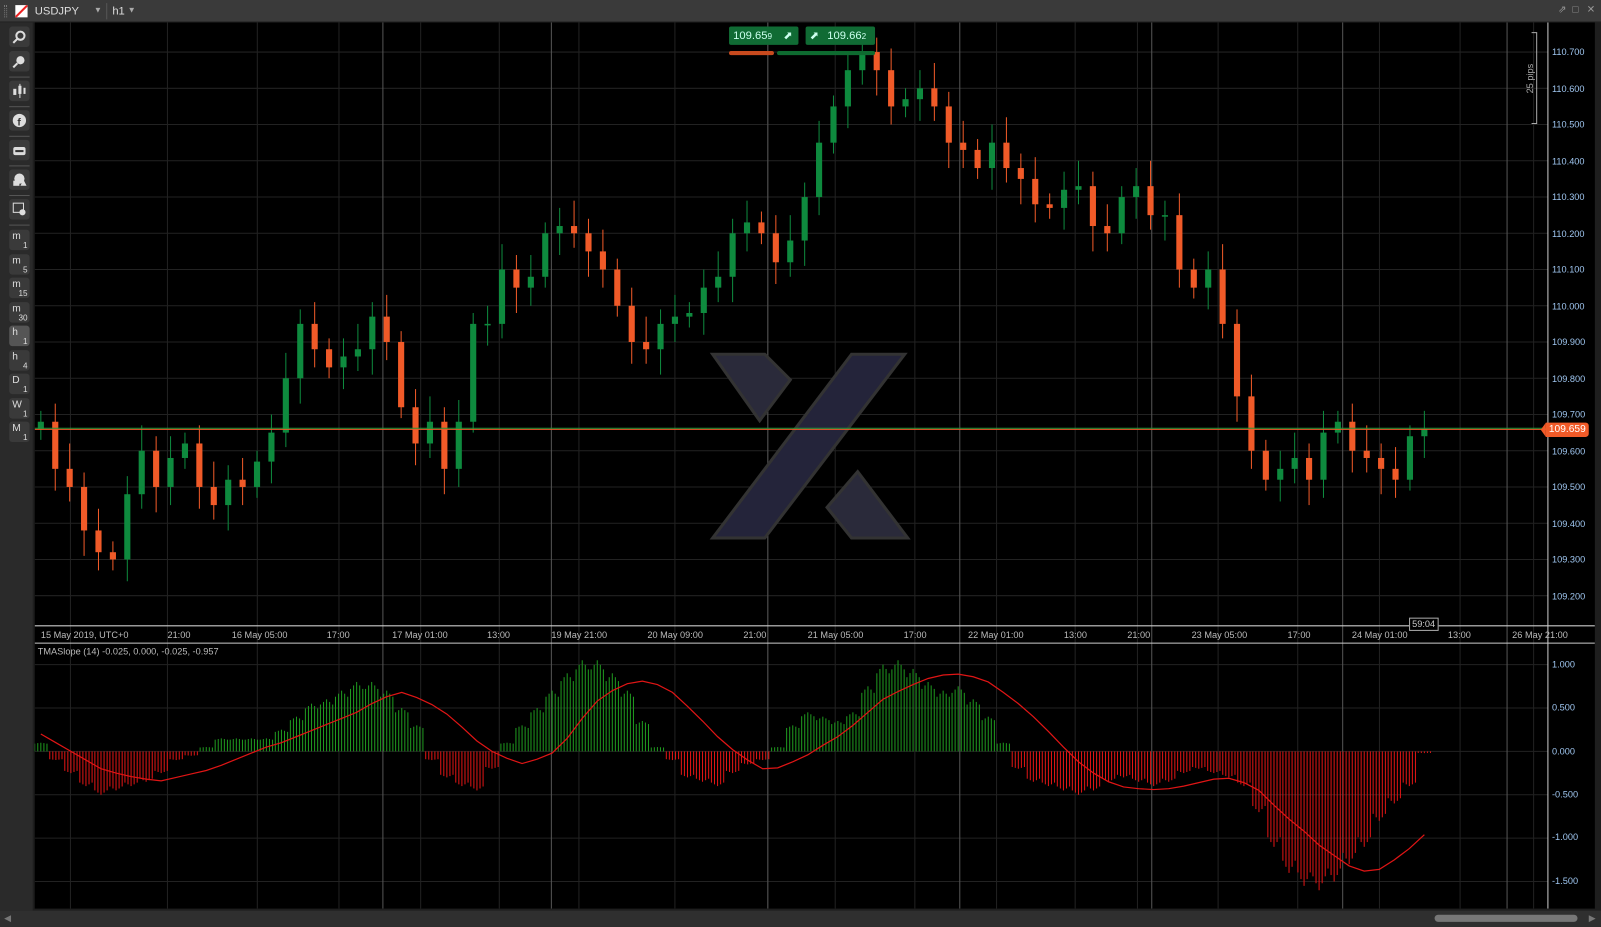 Image resolution: width=1601 pixels, height=927 pixels. Describe the element at coordinates (750, 35) in the screenshot. I see `sell-price: 109.65` at that location.